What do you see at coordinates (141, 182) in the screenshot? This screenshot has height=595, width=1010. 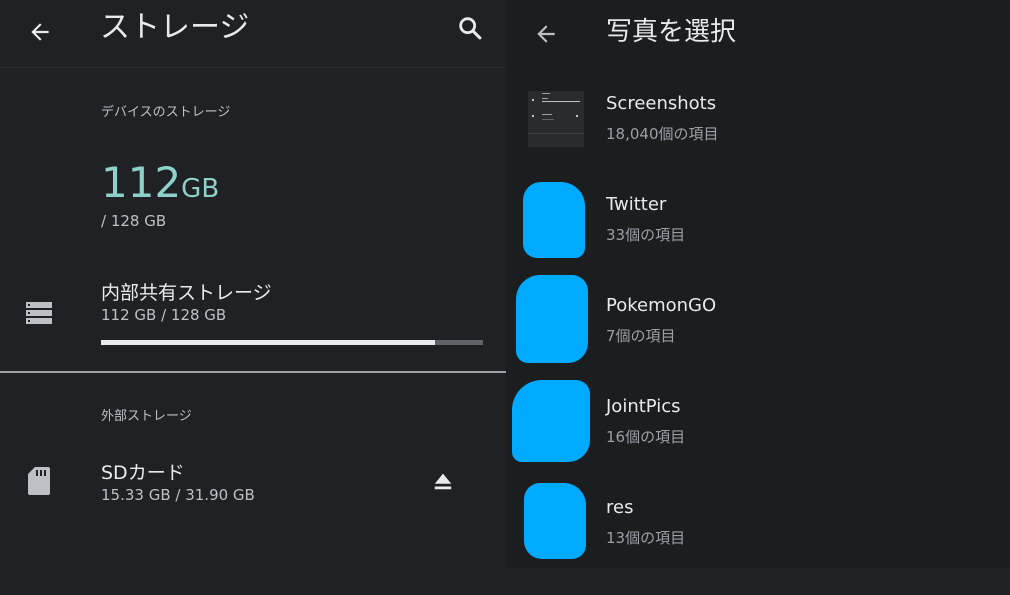 I see `used-value-number: 112` at bounding box center [141, 182].